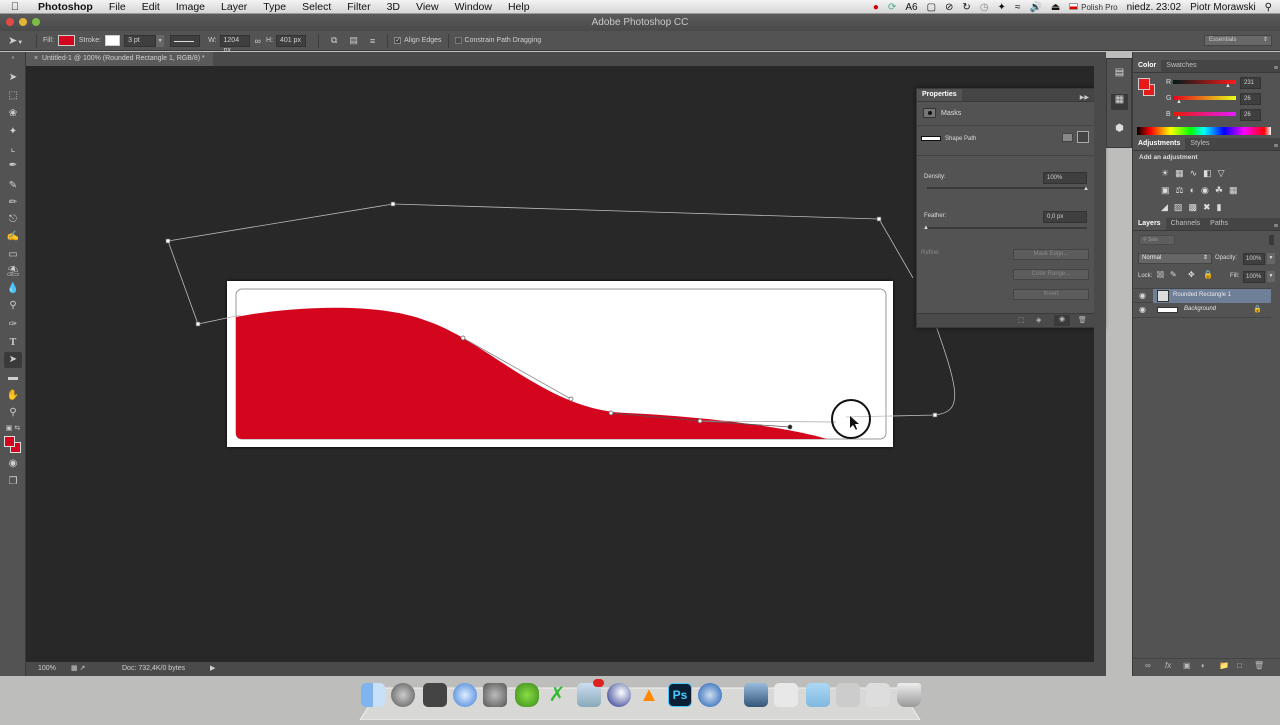  Describe the element at coordinates (909, 695) in the screenshot. I see `dock-trash-icon` at that location.